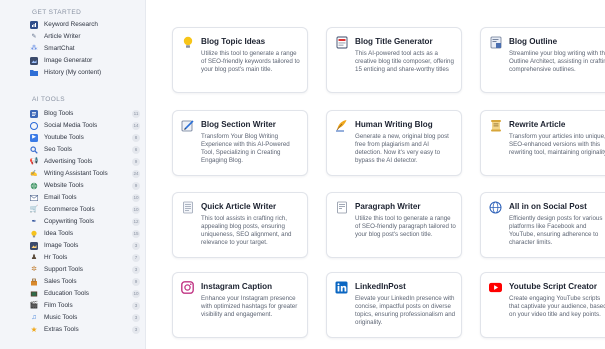 This screenshot has height=349, width=605. Describe the element at coordinates (85, 281) in the screenshot. I see `nav-sales-tools: Sales Tools 9` at that location.